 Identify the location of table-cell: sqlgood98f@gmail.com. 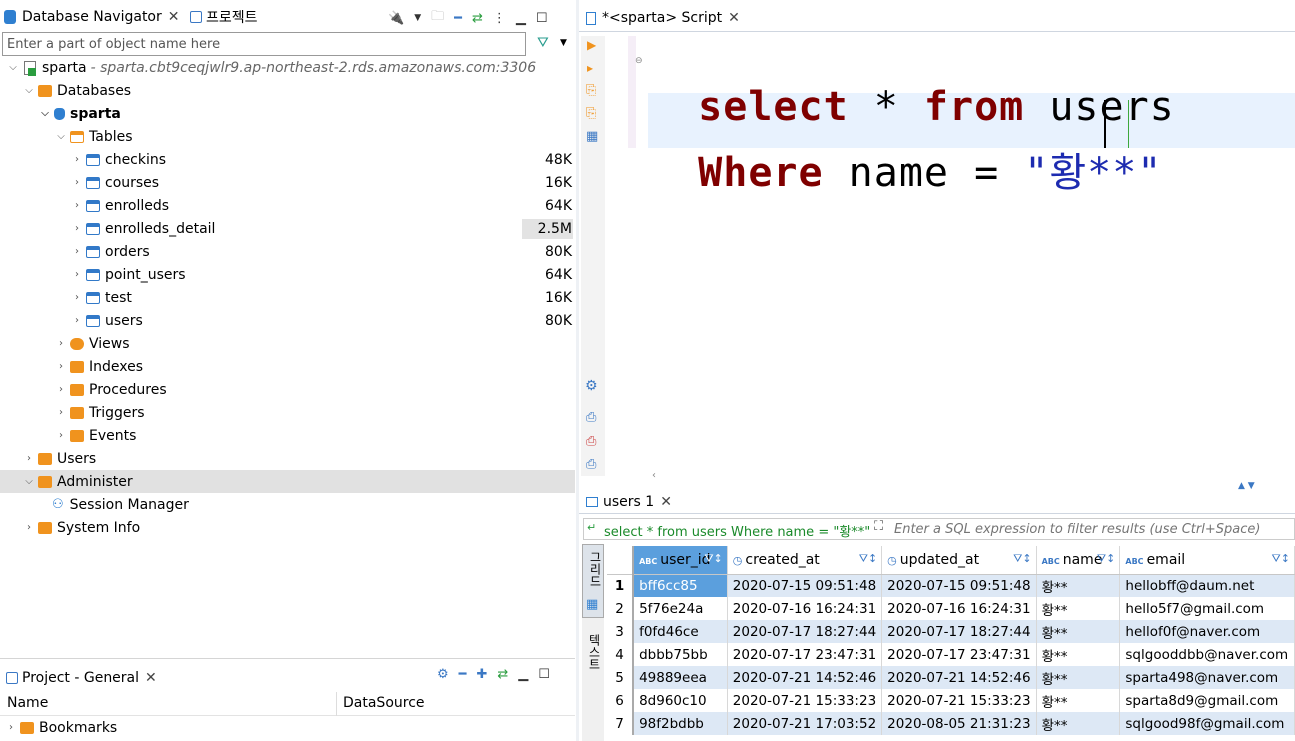
(1207, 723).